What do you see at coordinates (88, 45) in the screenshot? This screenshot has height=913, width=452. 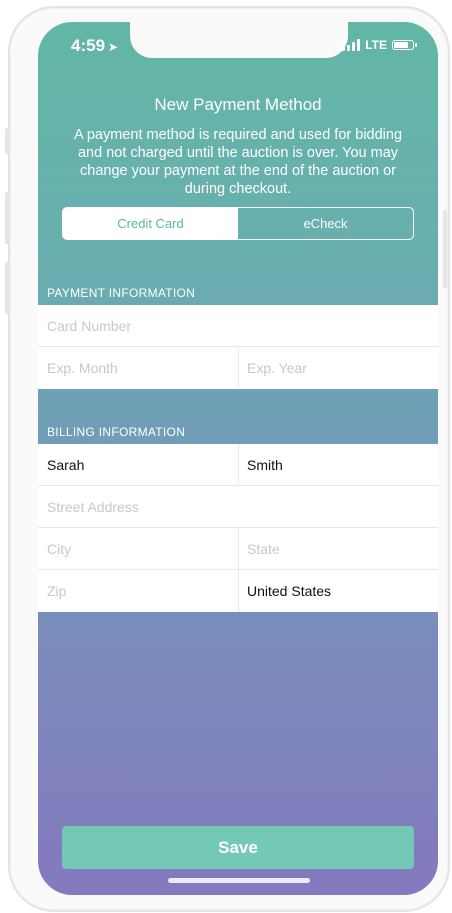 I see `status-time-text: 4:59` at bounding box center [88, 45].